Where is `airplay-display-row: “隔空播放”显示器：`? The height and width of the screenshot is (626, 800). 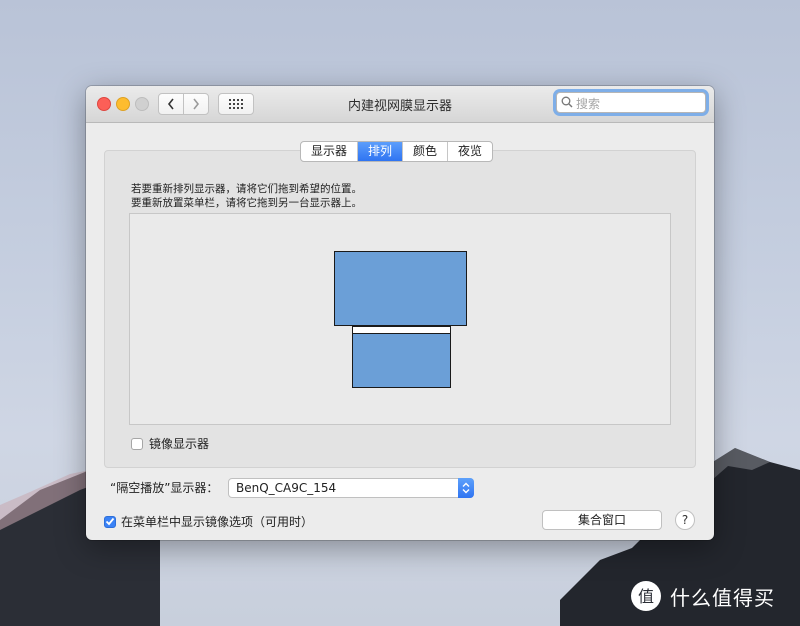
airplay-display-row: “隔空播放”显示器： is located at coordinates (164, 487).